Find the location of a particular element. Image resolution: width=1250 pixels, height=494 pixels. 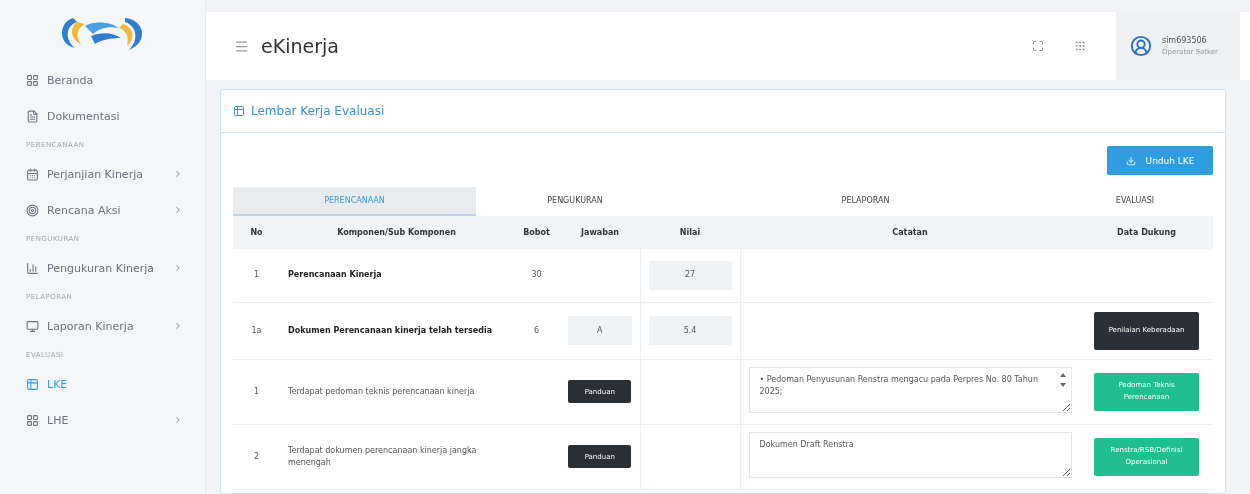

scroll-arrows-icon is located at coordinates (1063, 379).